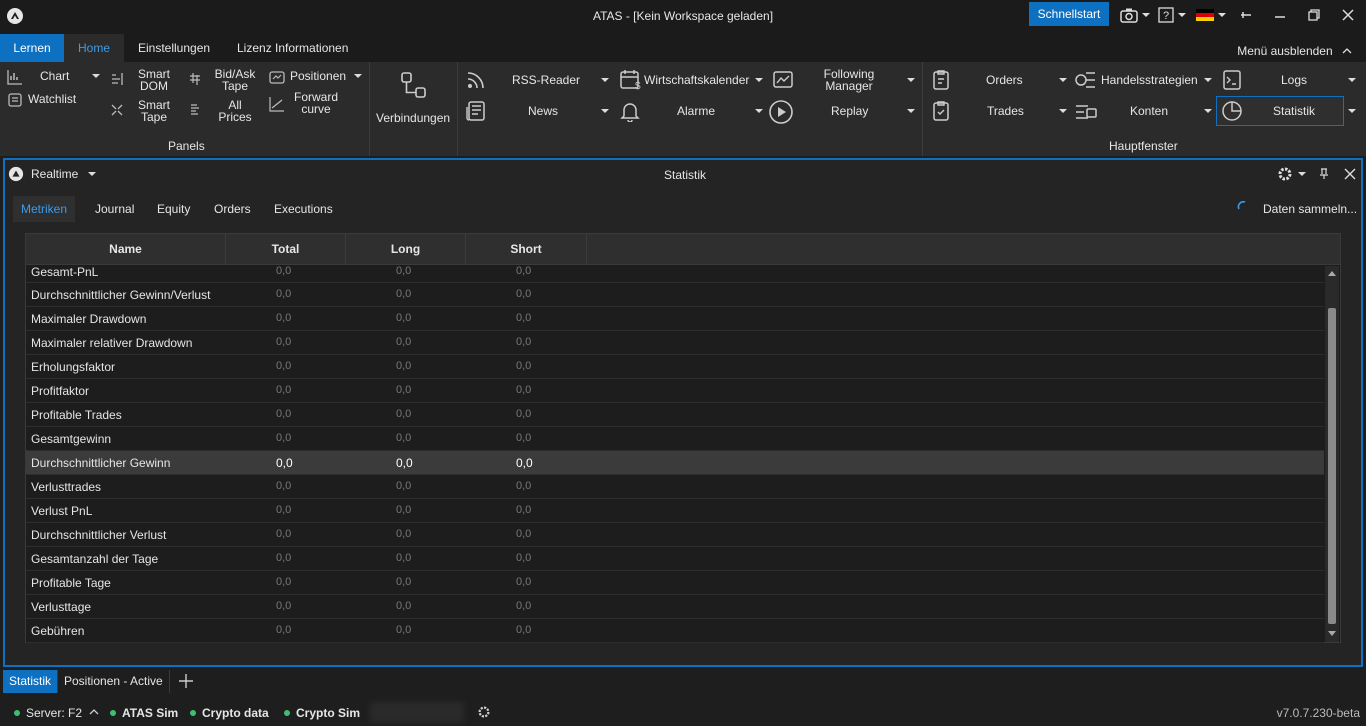 Image resolution: width=1366 pixels, height=726 pixels. Describe the element at coordinates (696, 111) in the screenshot. I see `alarme-button: Alarme` at that location.